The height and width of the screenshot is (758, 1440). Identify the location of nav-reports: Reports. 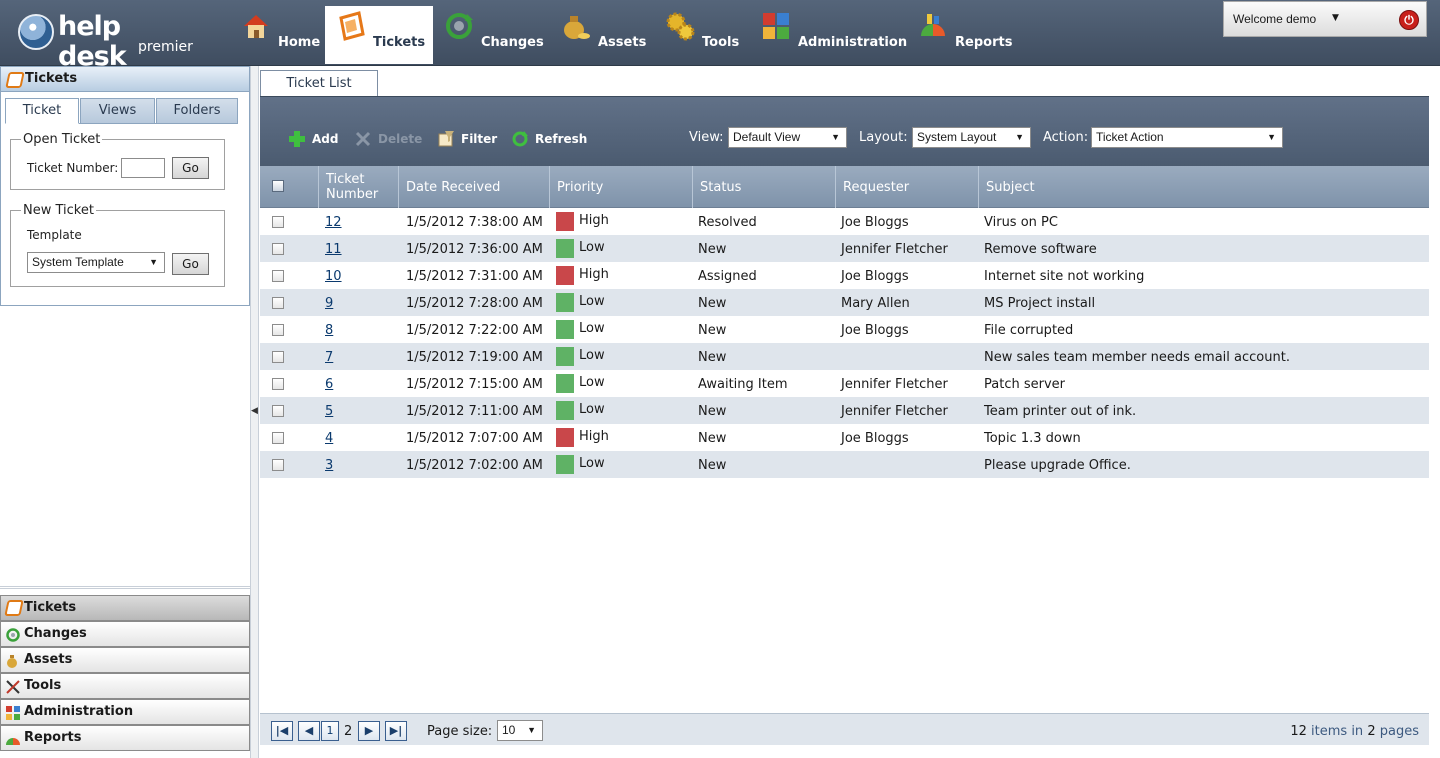
(963, 35).